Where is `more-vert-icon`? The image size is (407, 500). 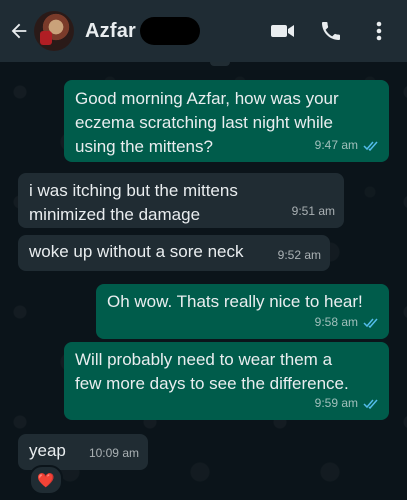
more-vert-icon is located at coordinates (379, 31).